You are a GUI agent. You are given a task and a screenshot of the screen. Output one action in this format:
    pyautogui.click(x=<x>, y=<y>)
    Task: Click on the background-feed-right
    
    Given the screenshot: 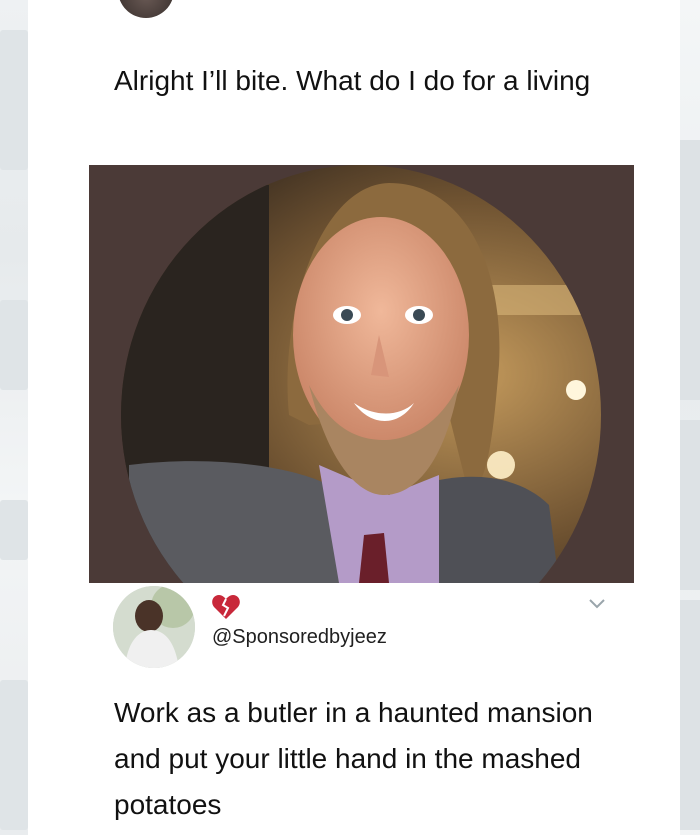 What is the action you would take?
    pyautogui.click(x=690, y=417)
    